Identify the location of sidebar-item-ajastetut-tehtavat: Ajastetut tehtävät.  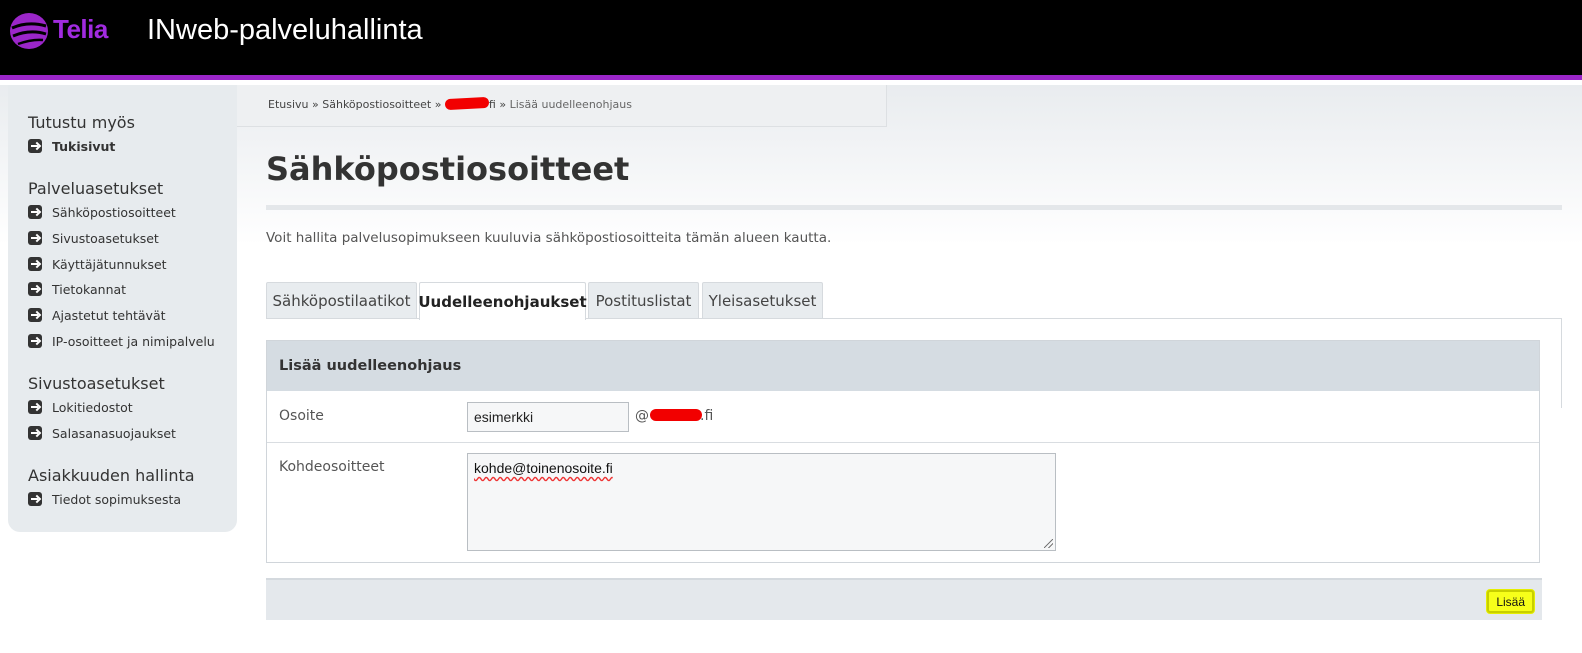
(97, 315).